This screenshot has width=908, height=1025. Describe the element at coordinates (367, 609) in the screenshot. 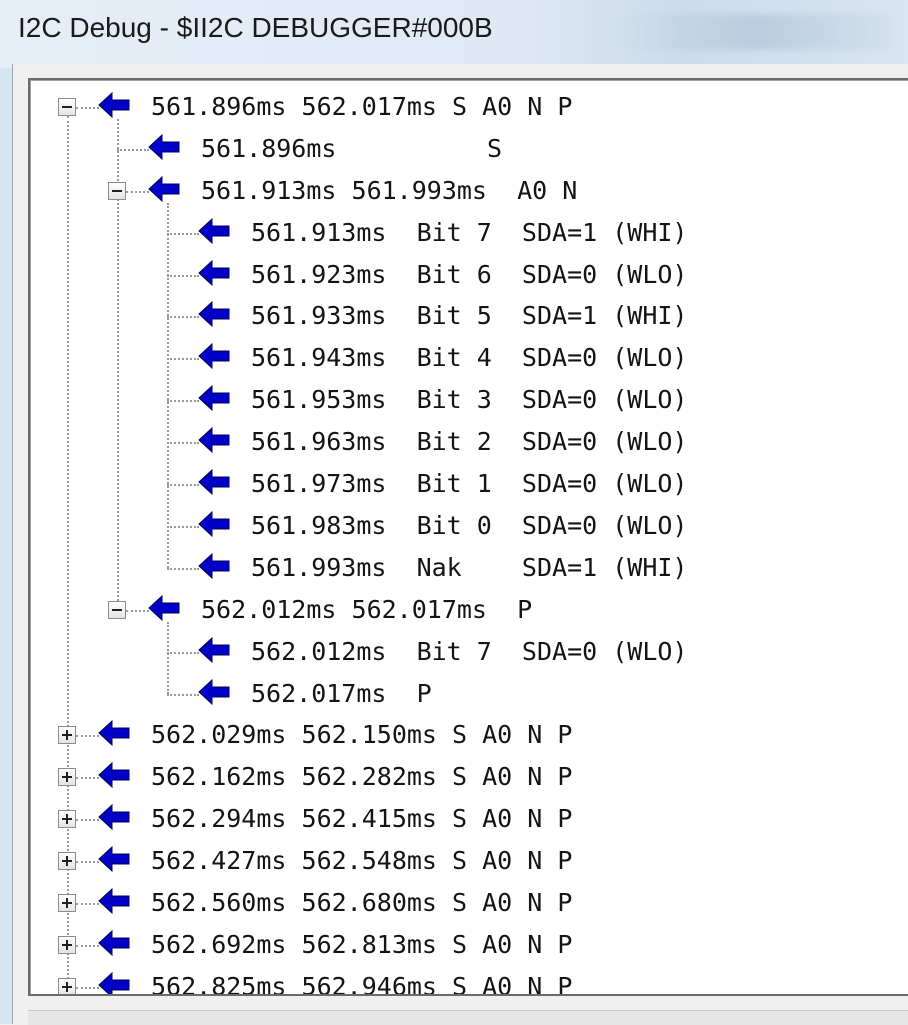

I see `tree-row-label: 562.012ms 562.017ms P` at that location.